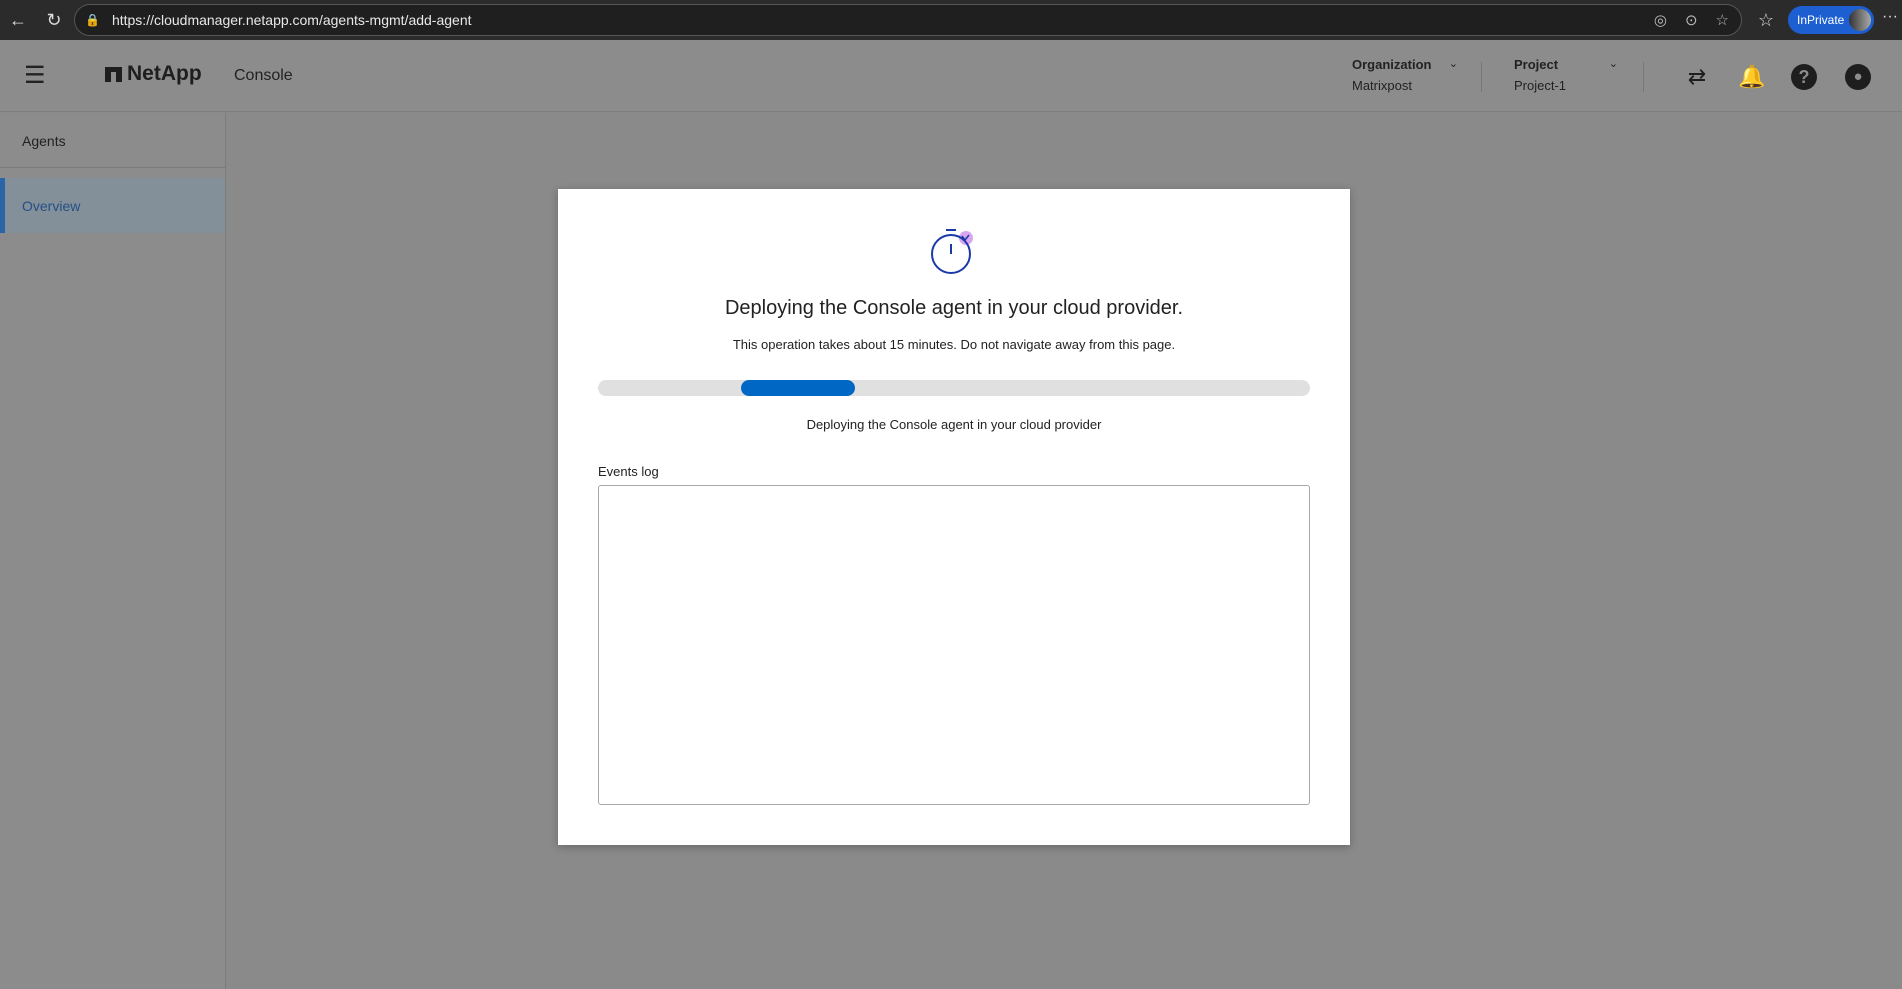 Image resolution: width=1902 pixels, height=989 pixels. I want to click on organization-value: Matrixpost, so click(1382, 85).